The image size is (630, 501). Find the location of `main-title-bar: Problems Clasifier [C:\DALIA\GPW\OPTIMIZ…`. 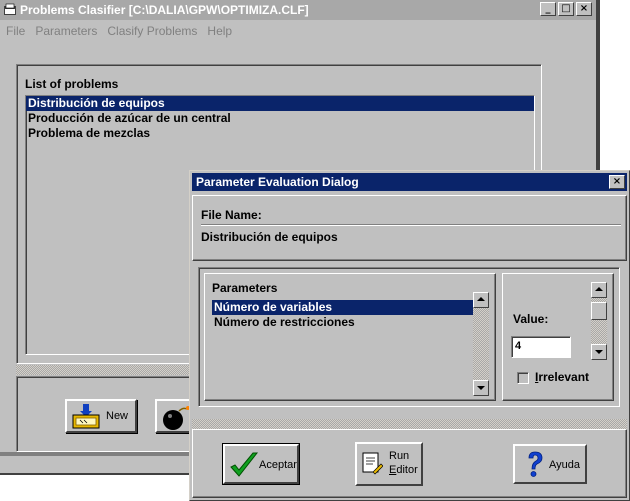

main-title-bar: Problems Clasifier [C:\DALIA\GPW\OPTIMIZ… is located at coordinates (298, 10).